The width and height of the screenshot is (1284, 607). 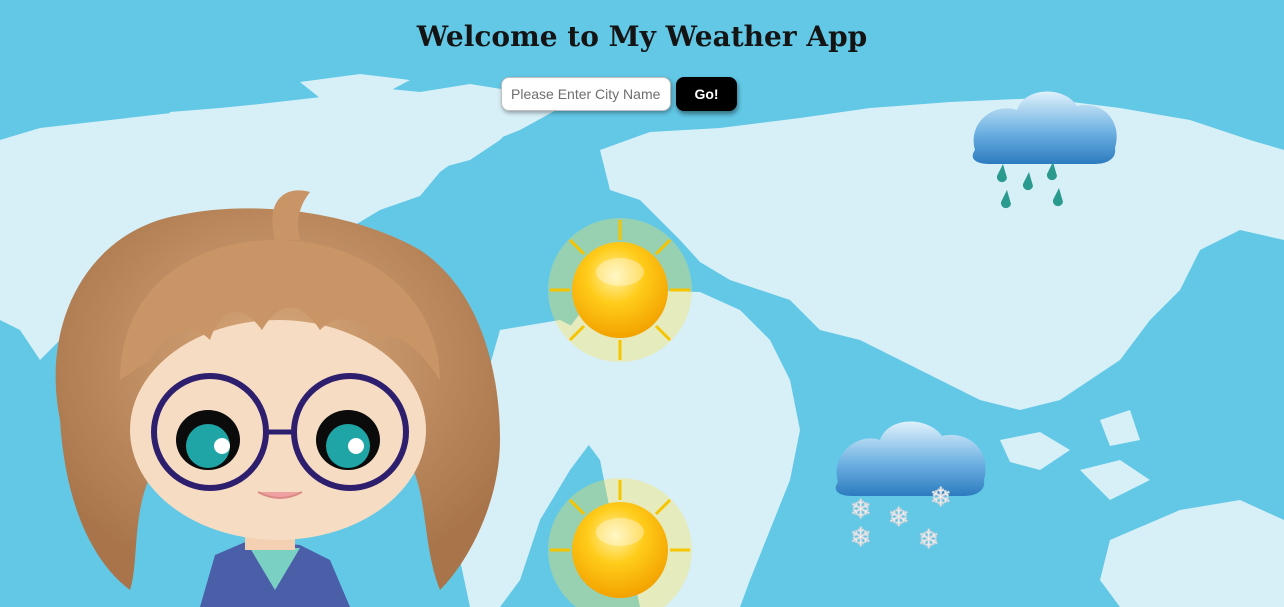 I want to click on page-title: Welcome to My Weather App, so click(x=642, y=36).